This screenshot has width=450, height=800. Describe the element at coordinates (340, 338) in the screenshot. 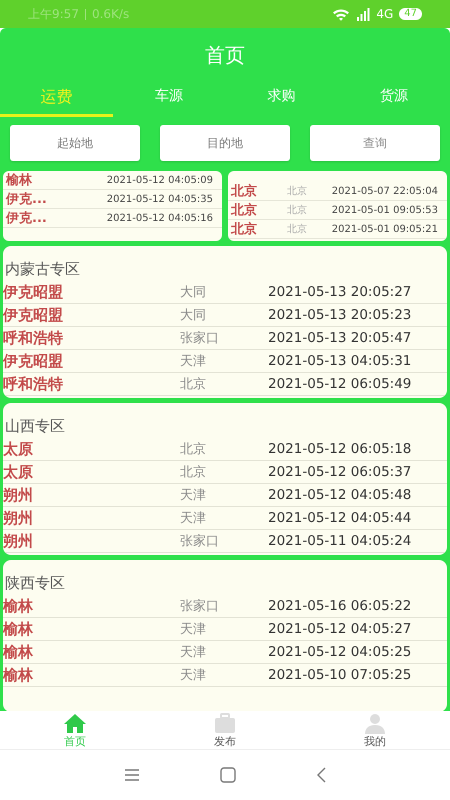

I see `timestamp: 2021-05-13 20:05:47` at that location.